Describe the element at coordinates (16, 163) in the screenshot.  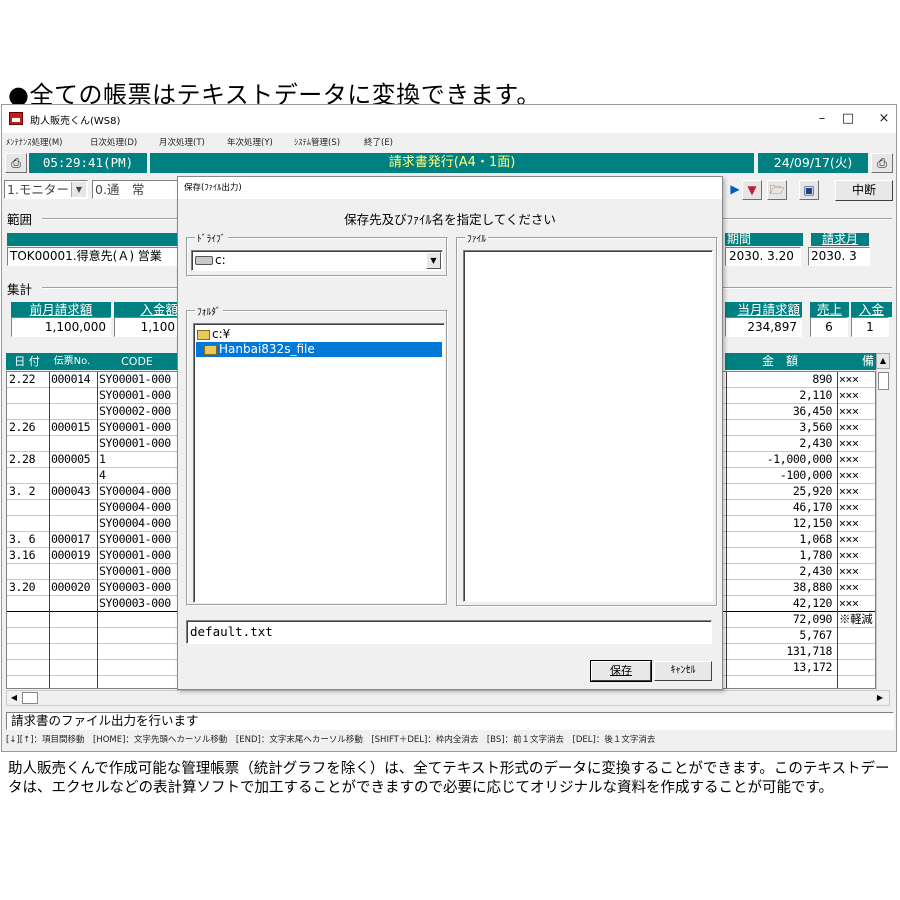
I see `printer-icon: ⎙` at that location.